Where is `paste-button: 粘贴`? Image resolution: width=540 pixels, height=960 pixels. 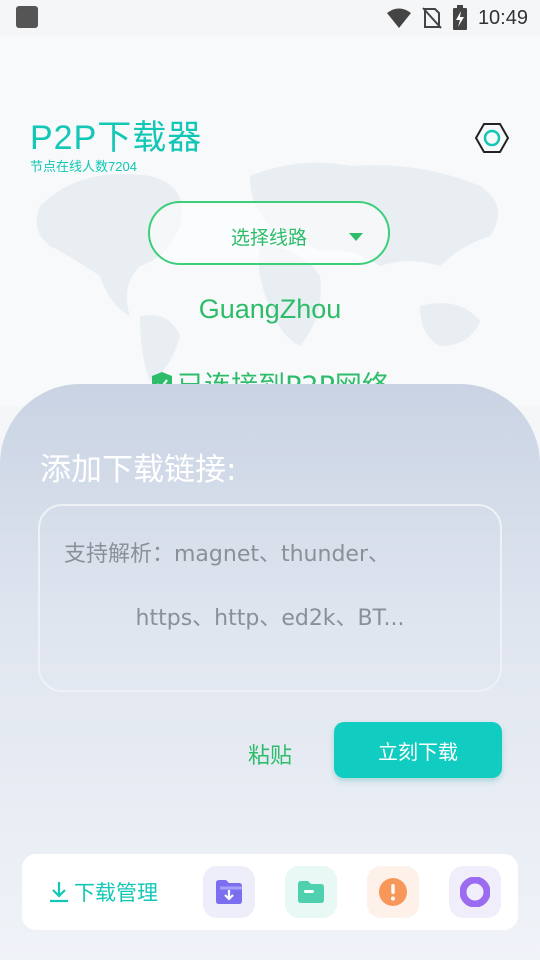 paste-button: 粘贴 is located at coordinates (270, 754).